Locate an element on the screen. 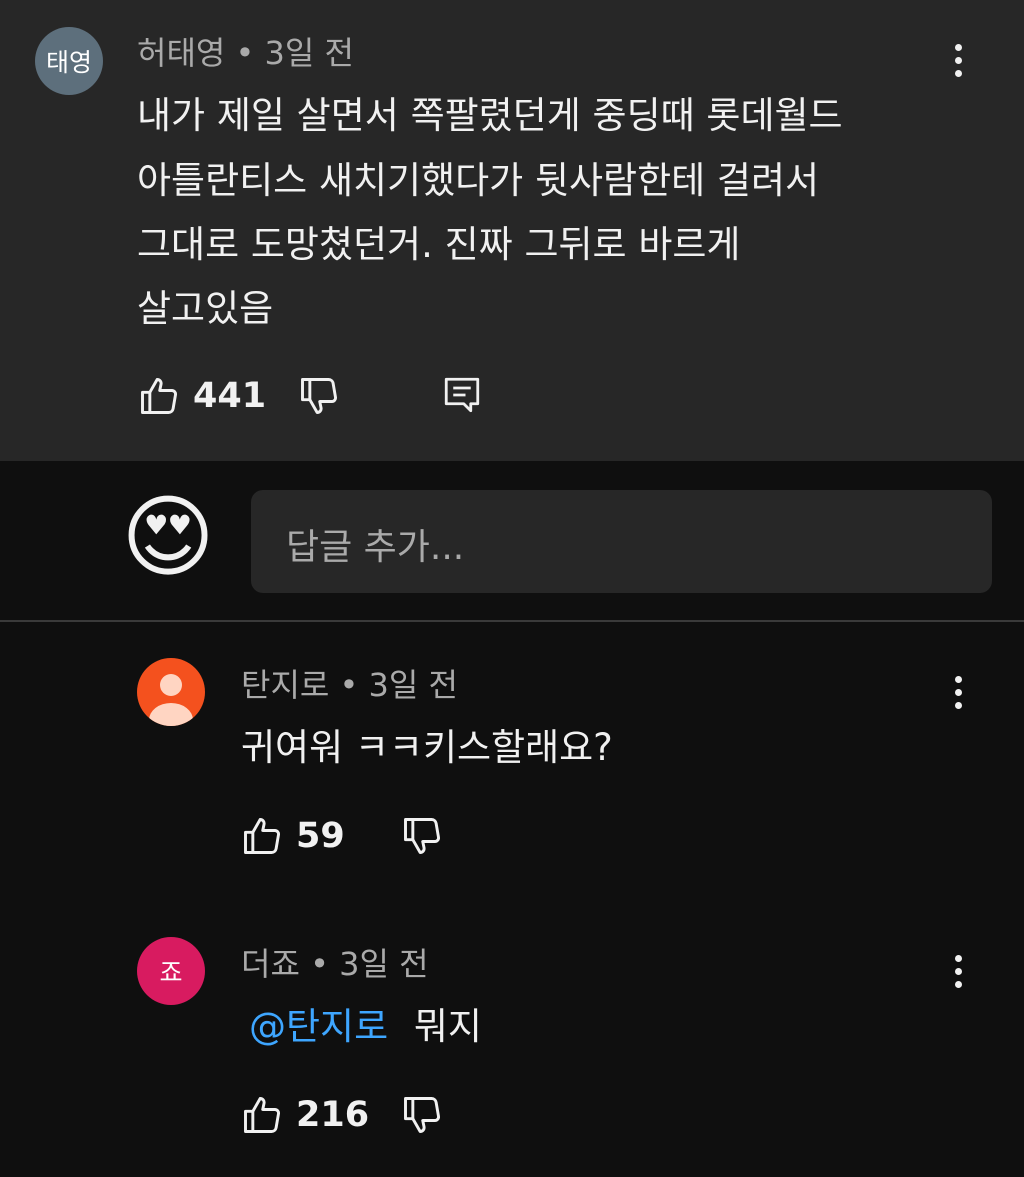 This screenshot has width=1024, height=1177. emoji-avatar-icon: 😍 is located at coordinates (168, 537).